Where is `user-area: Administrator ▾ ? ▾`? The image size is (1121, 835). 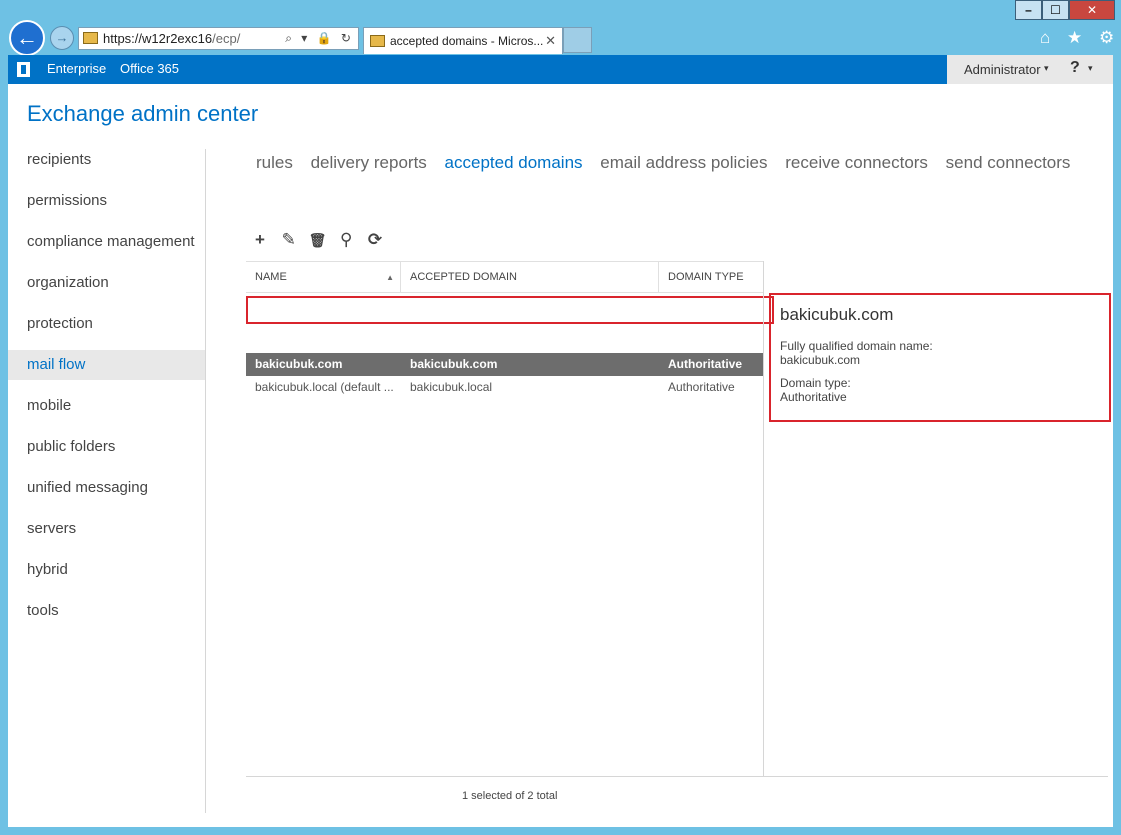
user-area: Administrator ▾ ? ▾ is located at coordinates (1030, 69).